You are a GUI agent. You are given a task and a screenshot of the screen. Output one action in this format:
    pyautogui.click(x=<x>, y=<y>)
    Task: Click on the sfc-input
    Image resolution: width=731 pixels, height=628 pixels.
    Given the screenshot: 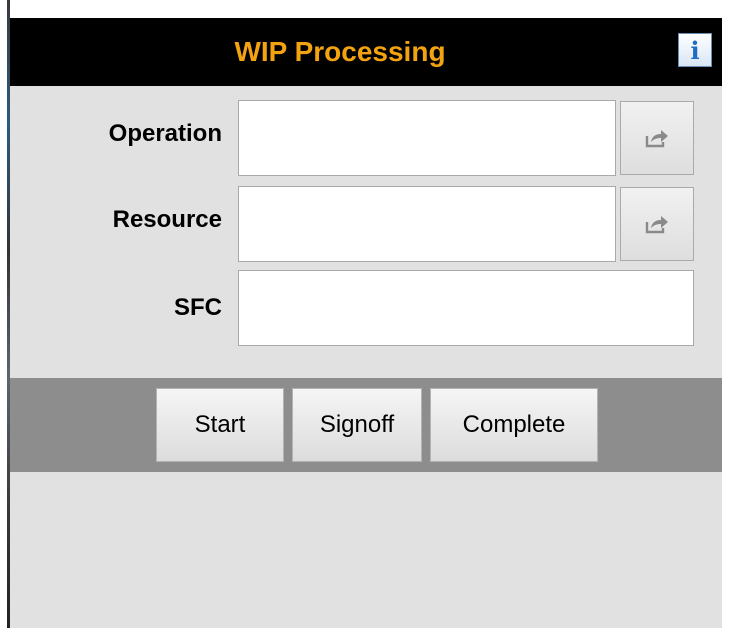 What is the action you would take?
    pyautogui.click(x=466, y=308)
    